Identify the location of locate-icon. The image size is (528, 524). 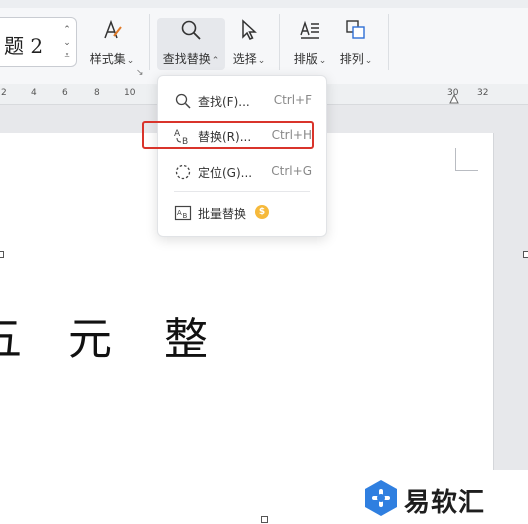
(183, 172).